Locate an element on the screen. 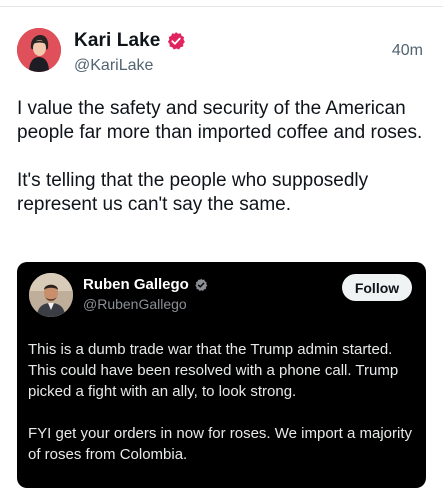 This screenshot has width=443, height=500. quoted-author-avatar is located at coordinates (51, 295).